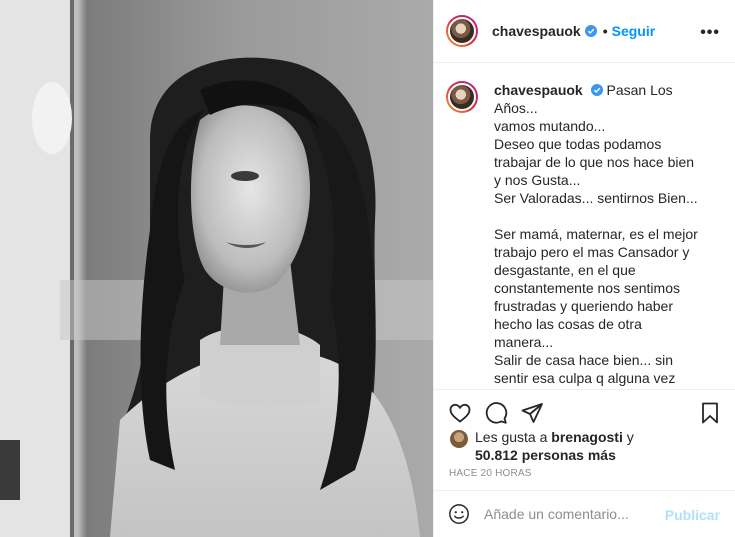  What do you see at coordinates (462, 97) in the screenshot?
I see `caption-avatar` at bounding box center [462, 97].